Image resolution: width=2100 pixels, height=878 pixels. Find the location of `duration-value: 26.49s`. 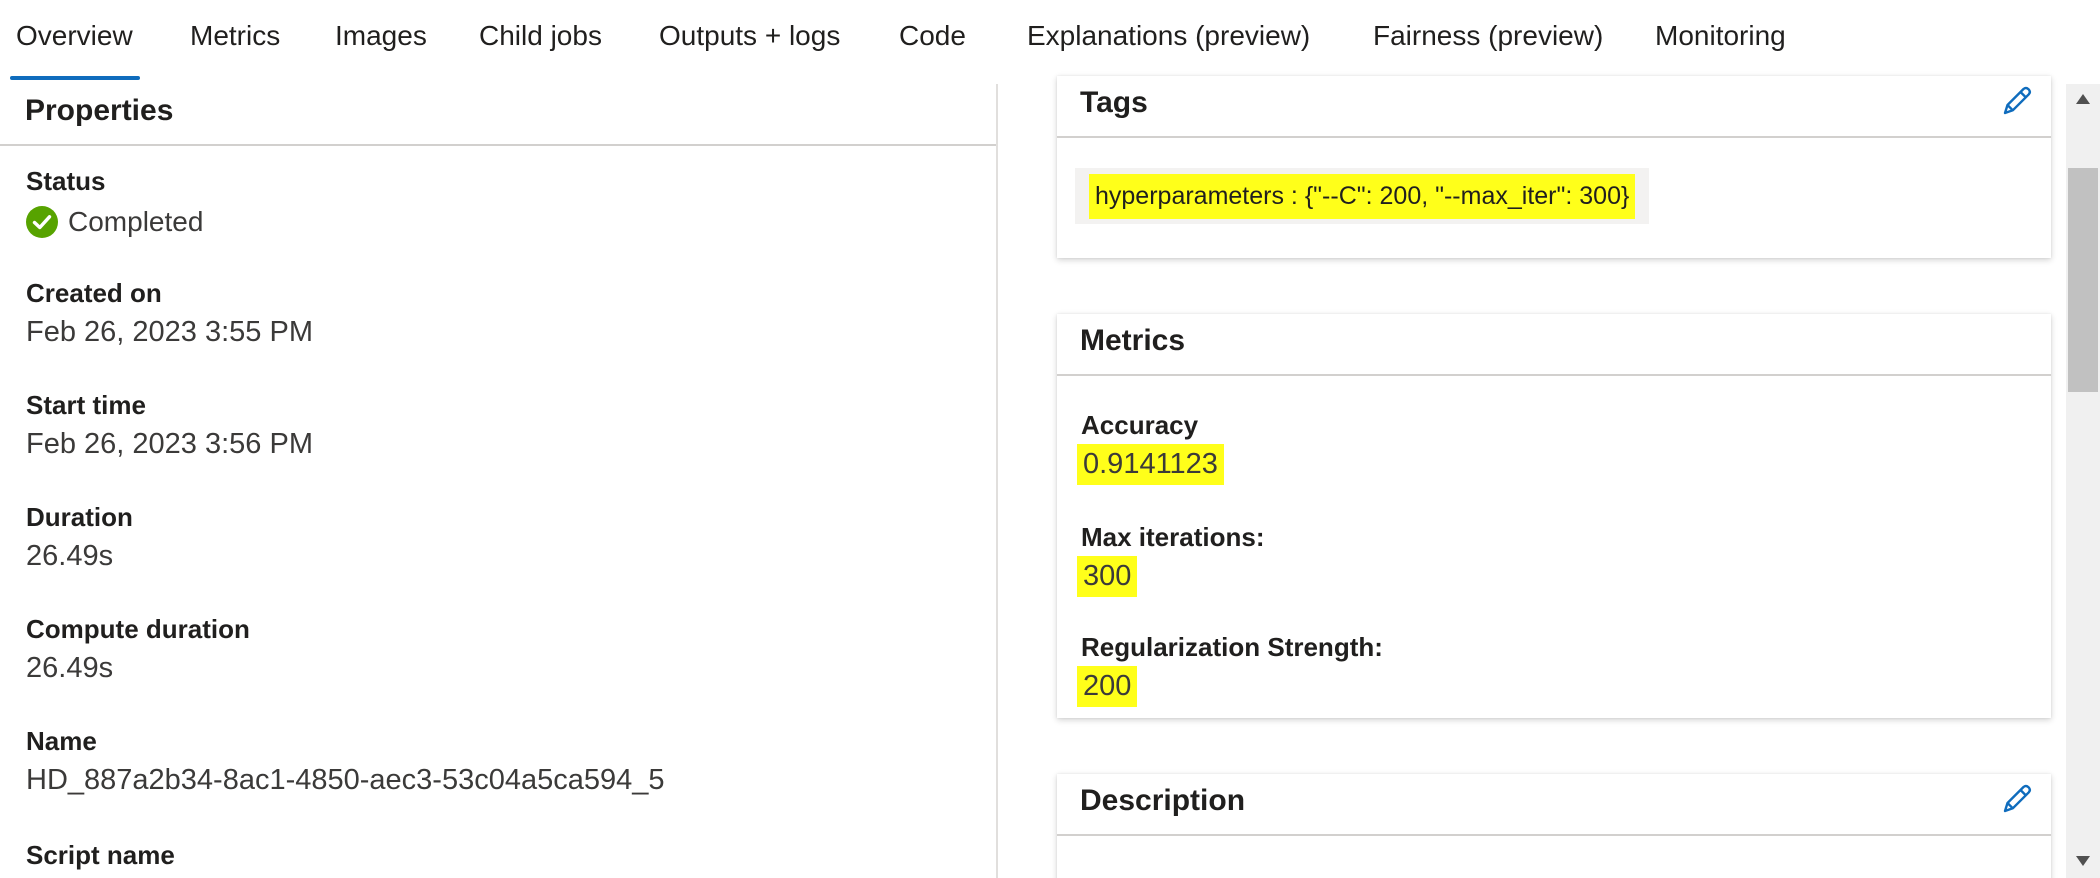

duration-value: 26.49s is located at coordinates (70, 556).